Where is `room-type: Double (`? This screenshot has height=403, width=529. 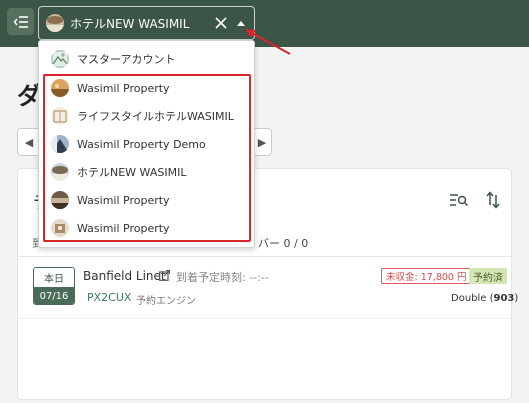 room-type: Double ( is located at coordinates (472, 298).